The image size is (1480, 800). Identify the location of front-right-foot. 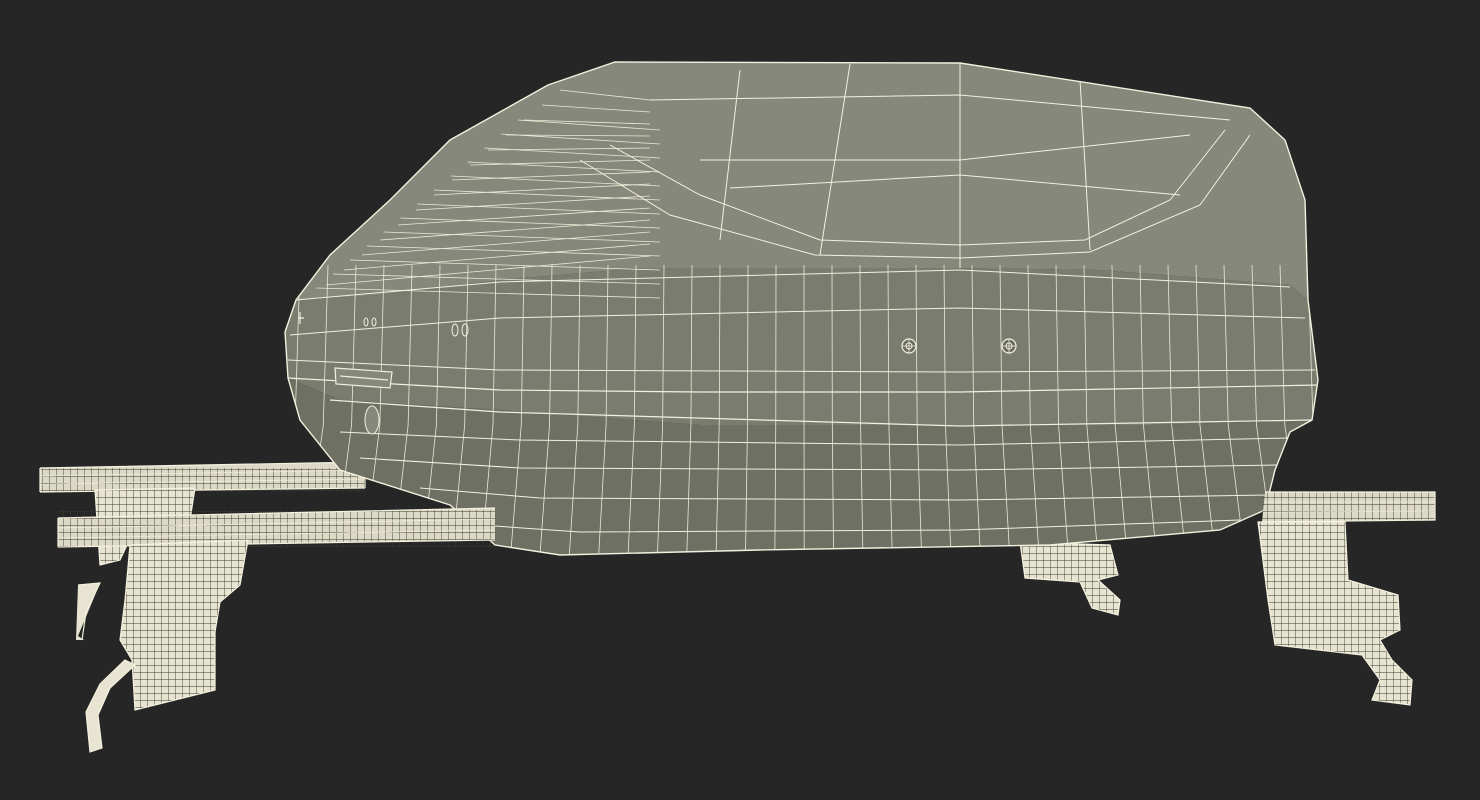
(1335, 613).